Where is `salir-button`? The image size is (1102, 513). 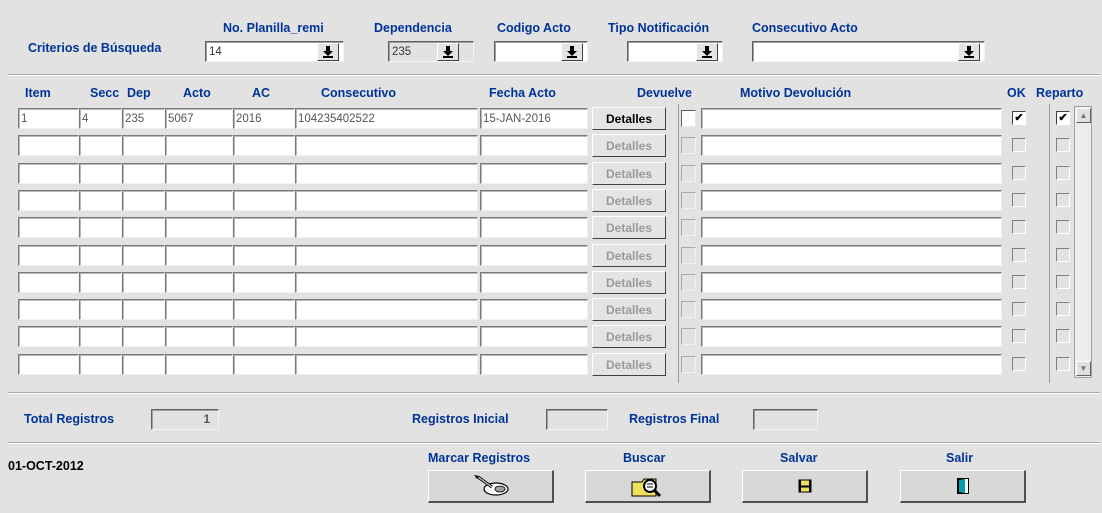 salir-button is located at coordinates (963, 486).